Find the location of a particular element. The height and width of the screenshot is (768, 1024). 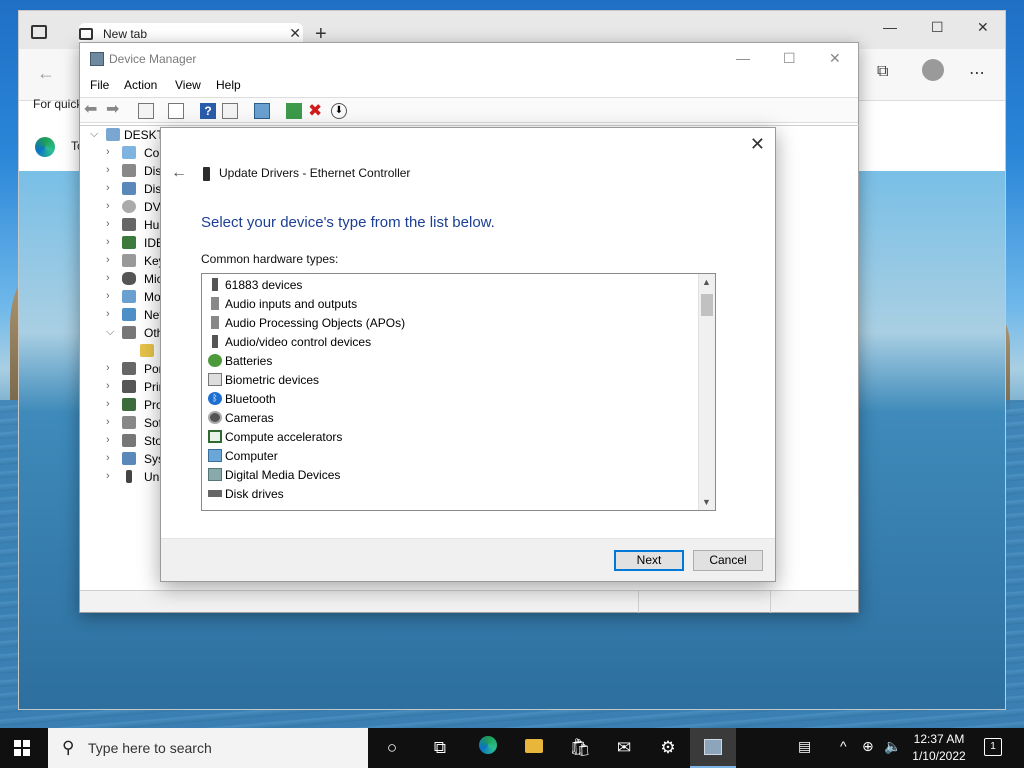

menu-help: Help is located at coordinates (228, 85).